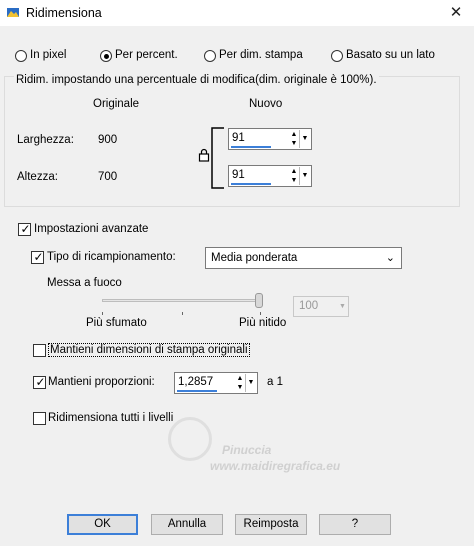  I want to click on app-icon, so click(13, 12).